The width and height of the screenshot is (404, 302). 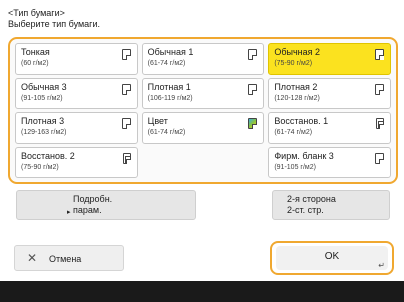 What do you see at coordinates (54, 24) in the screenshot?
I see `page-prompt: Выберите тип бумаги.` at bounding box center [54, 24].